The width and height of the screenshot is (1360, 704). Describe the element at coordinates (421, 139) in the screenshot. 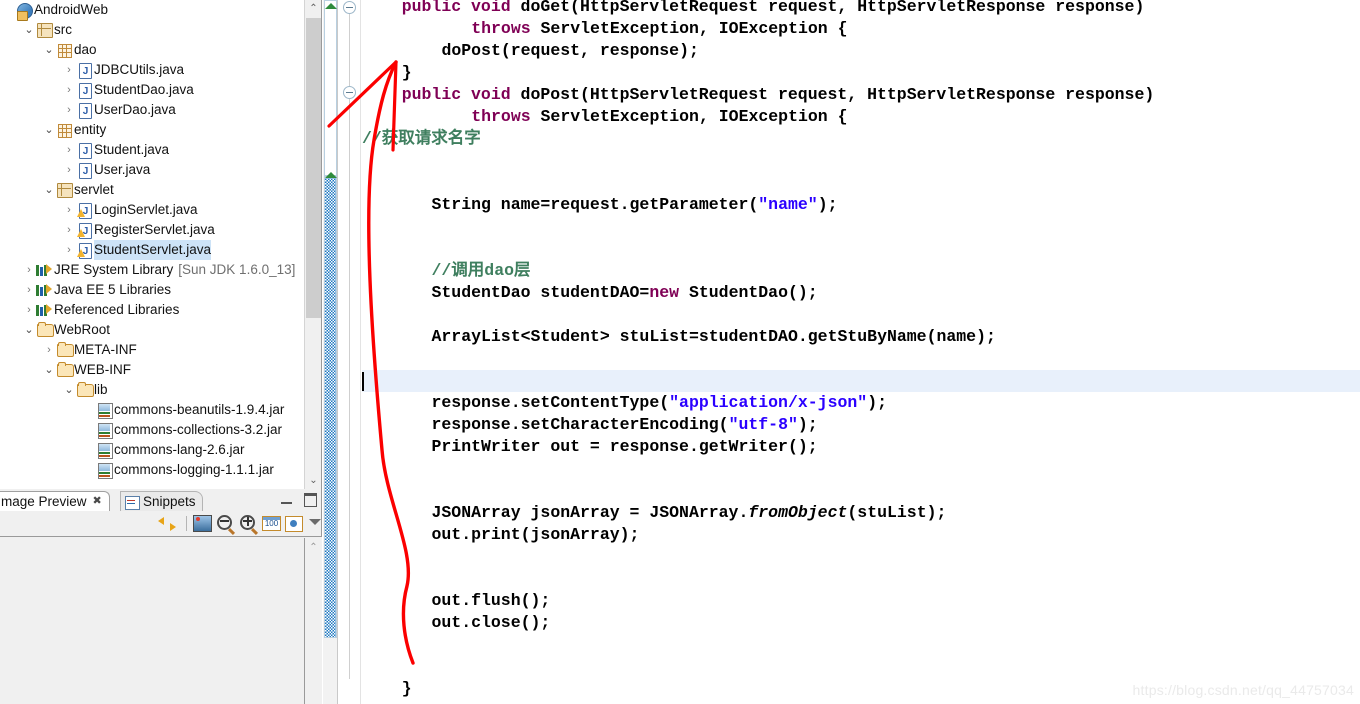

I see `code-line: //获取请求名字` at that location.